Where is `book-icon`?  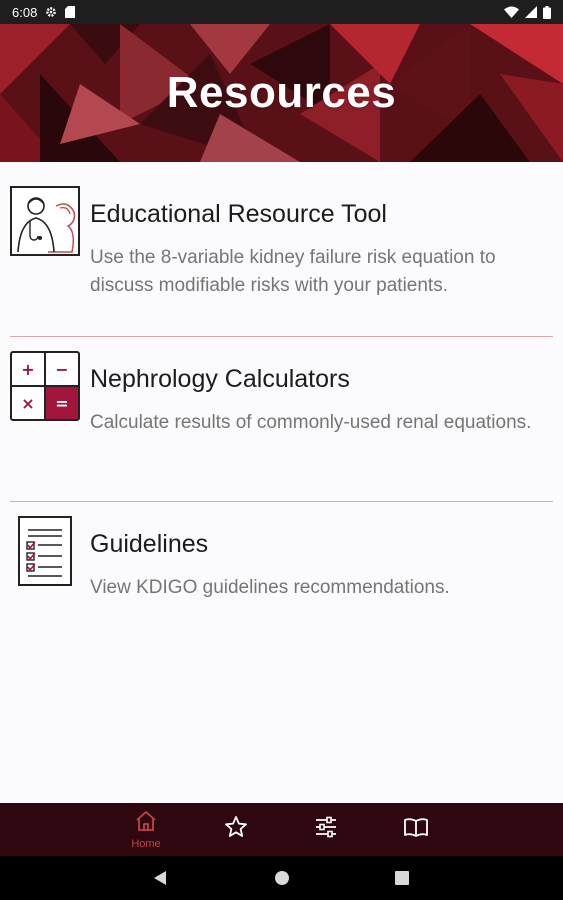
book-icon is located at coordinates (416, 829).